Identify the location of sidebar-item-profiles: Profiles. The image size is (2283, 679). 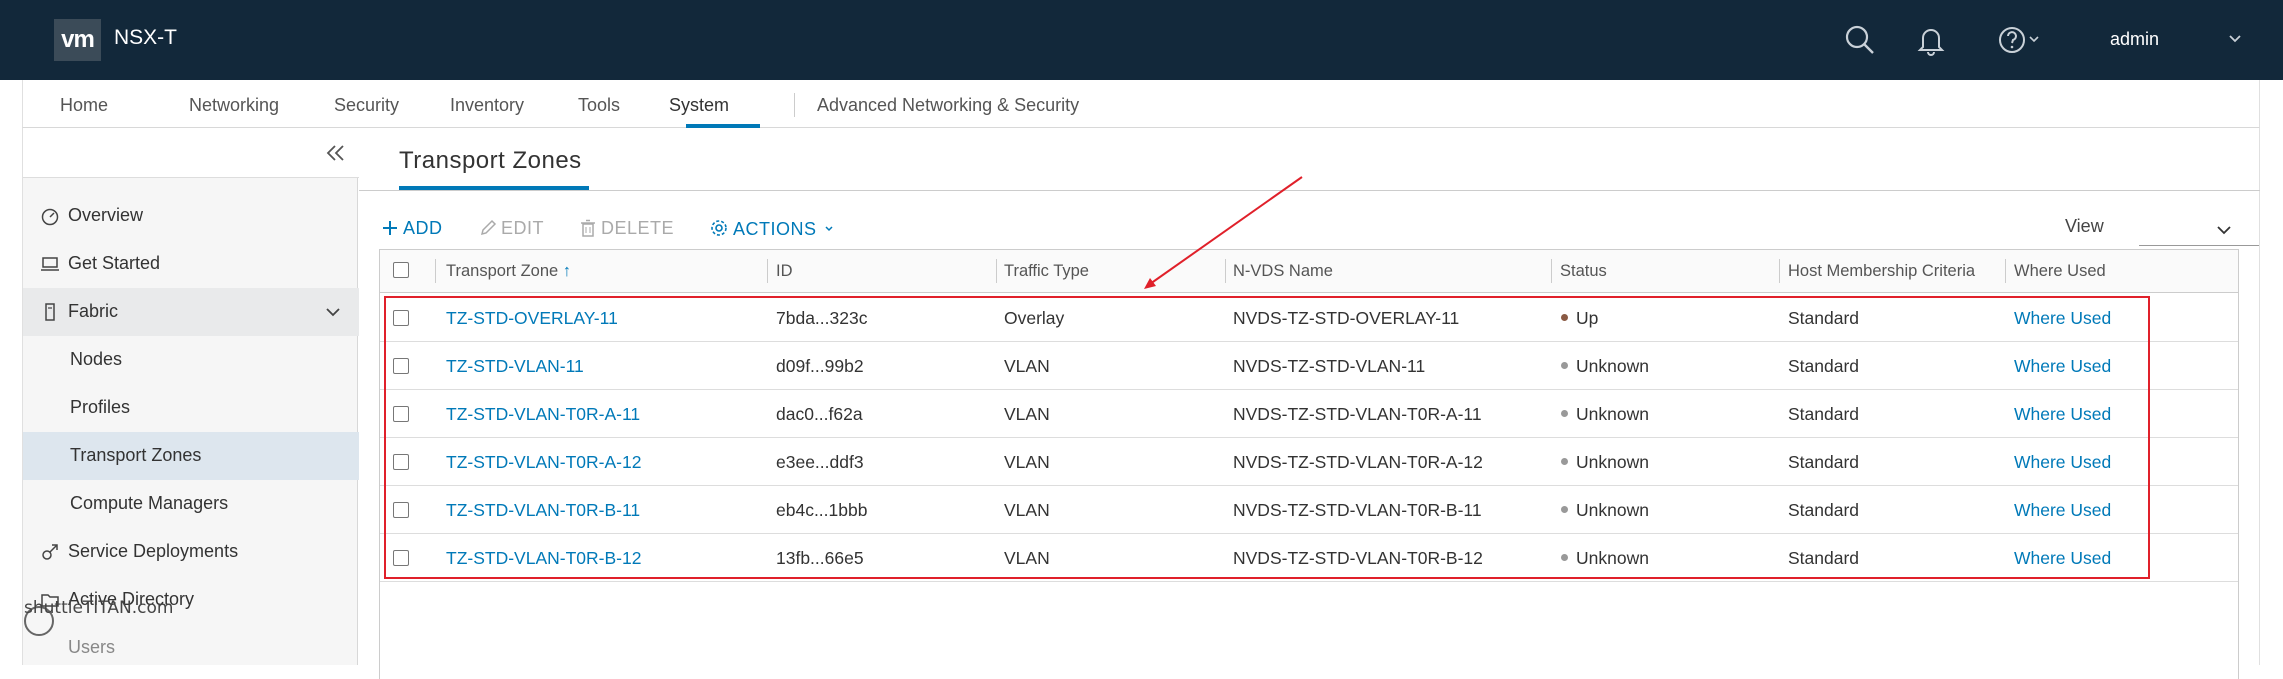
(191, 408).